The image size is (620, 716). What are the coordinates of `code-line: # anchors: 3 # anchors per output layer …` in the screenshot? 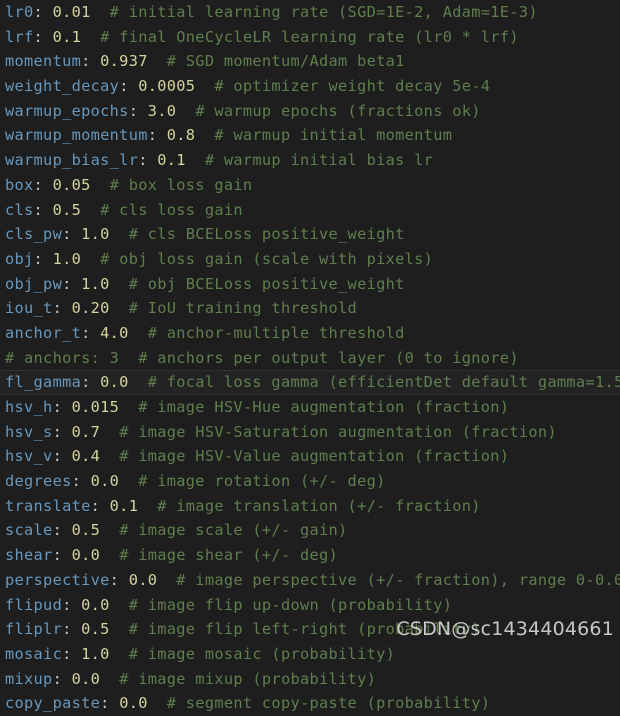 It's located at (310, 358).